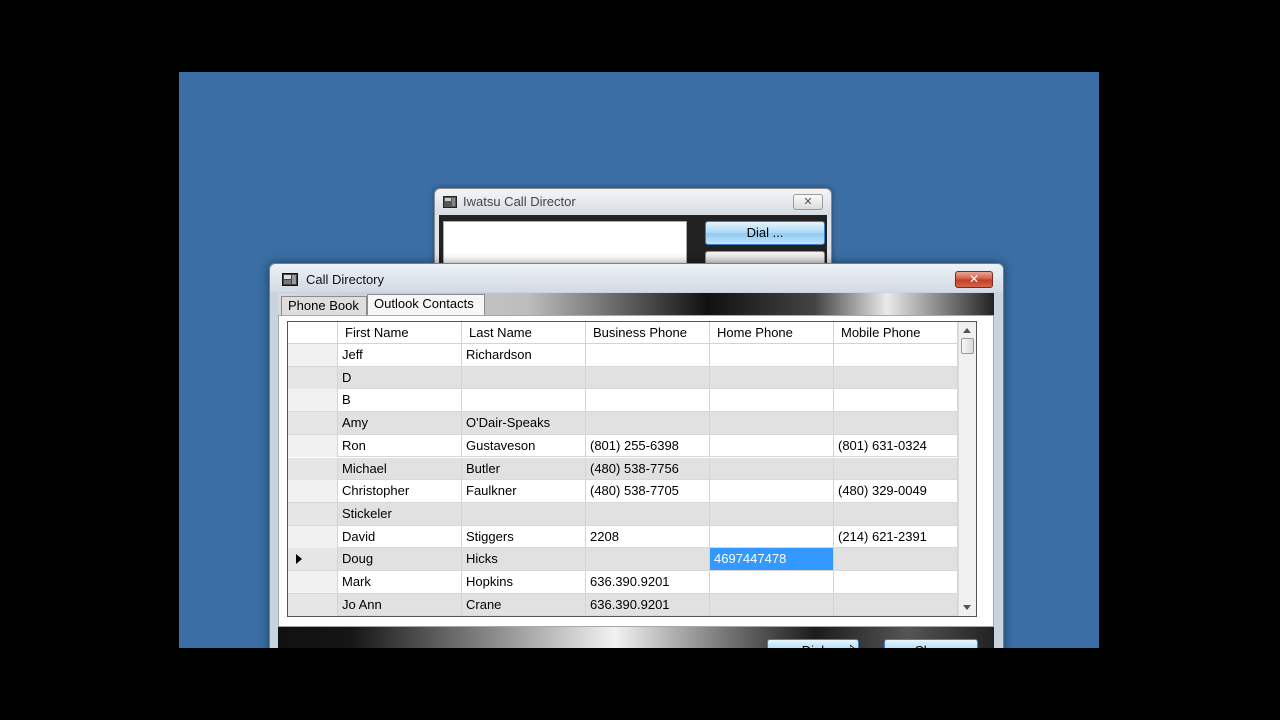 This screenshot has height=720, width=1280. I want to click on table-row: D, so click(623, 378).